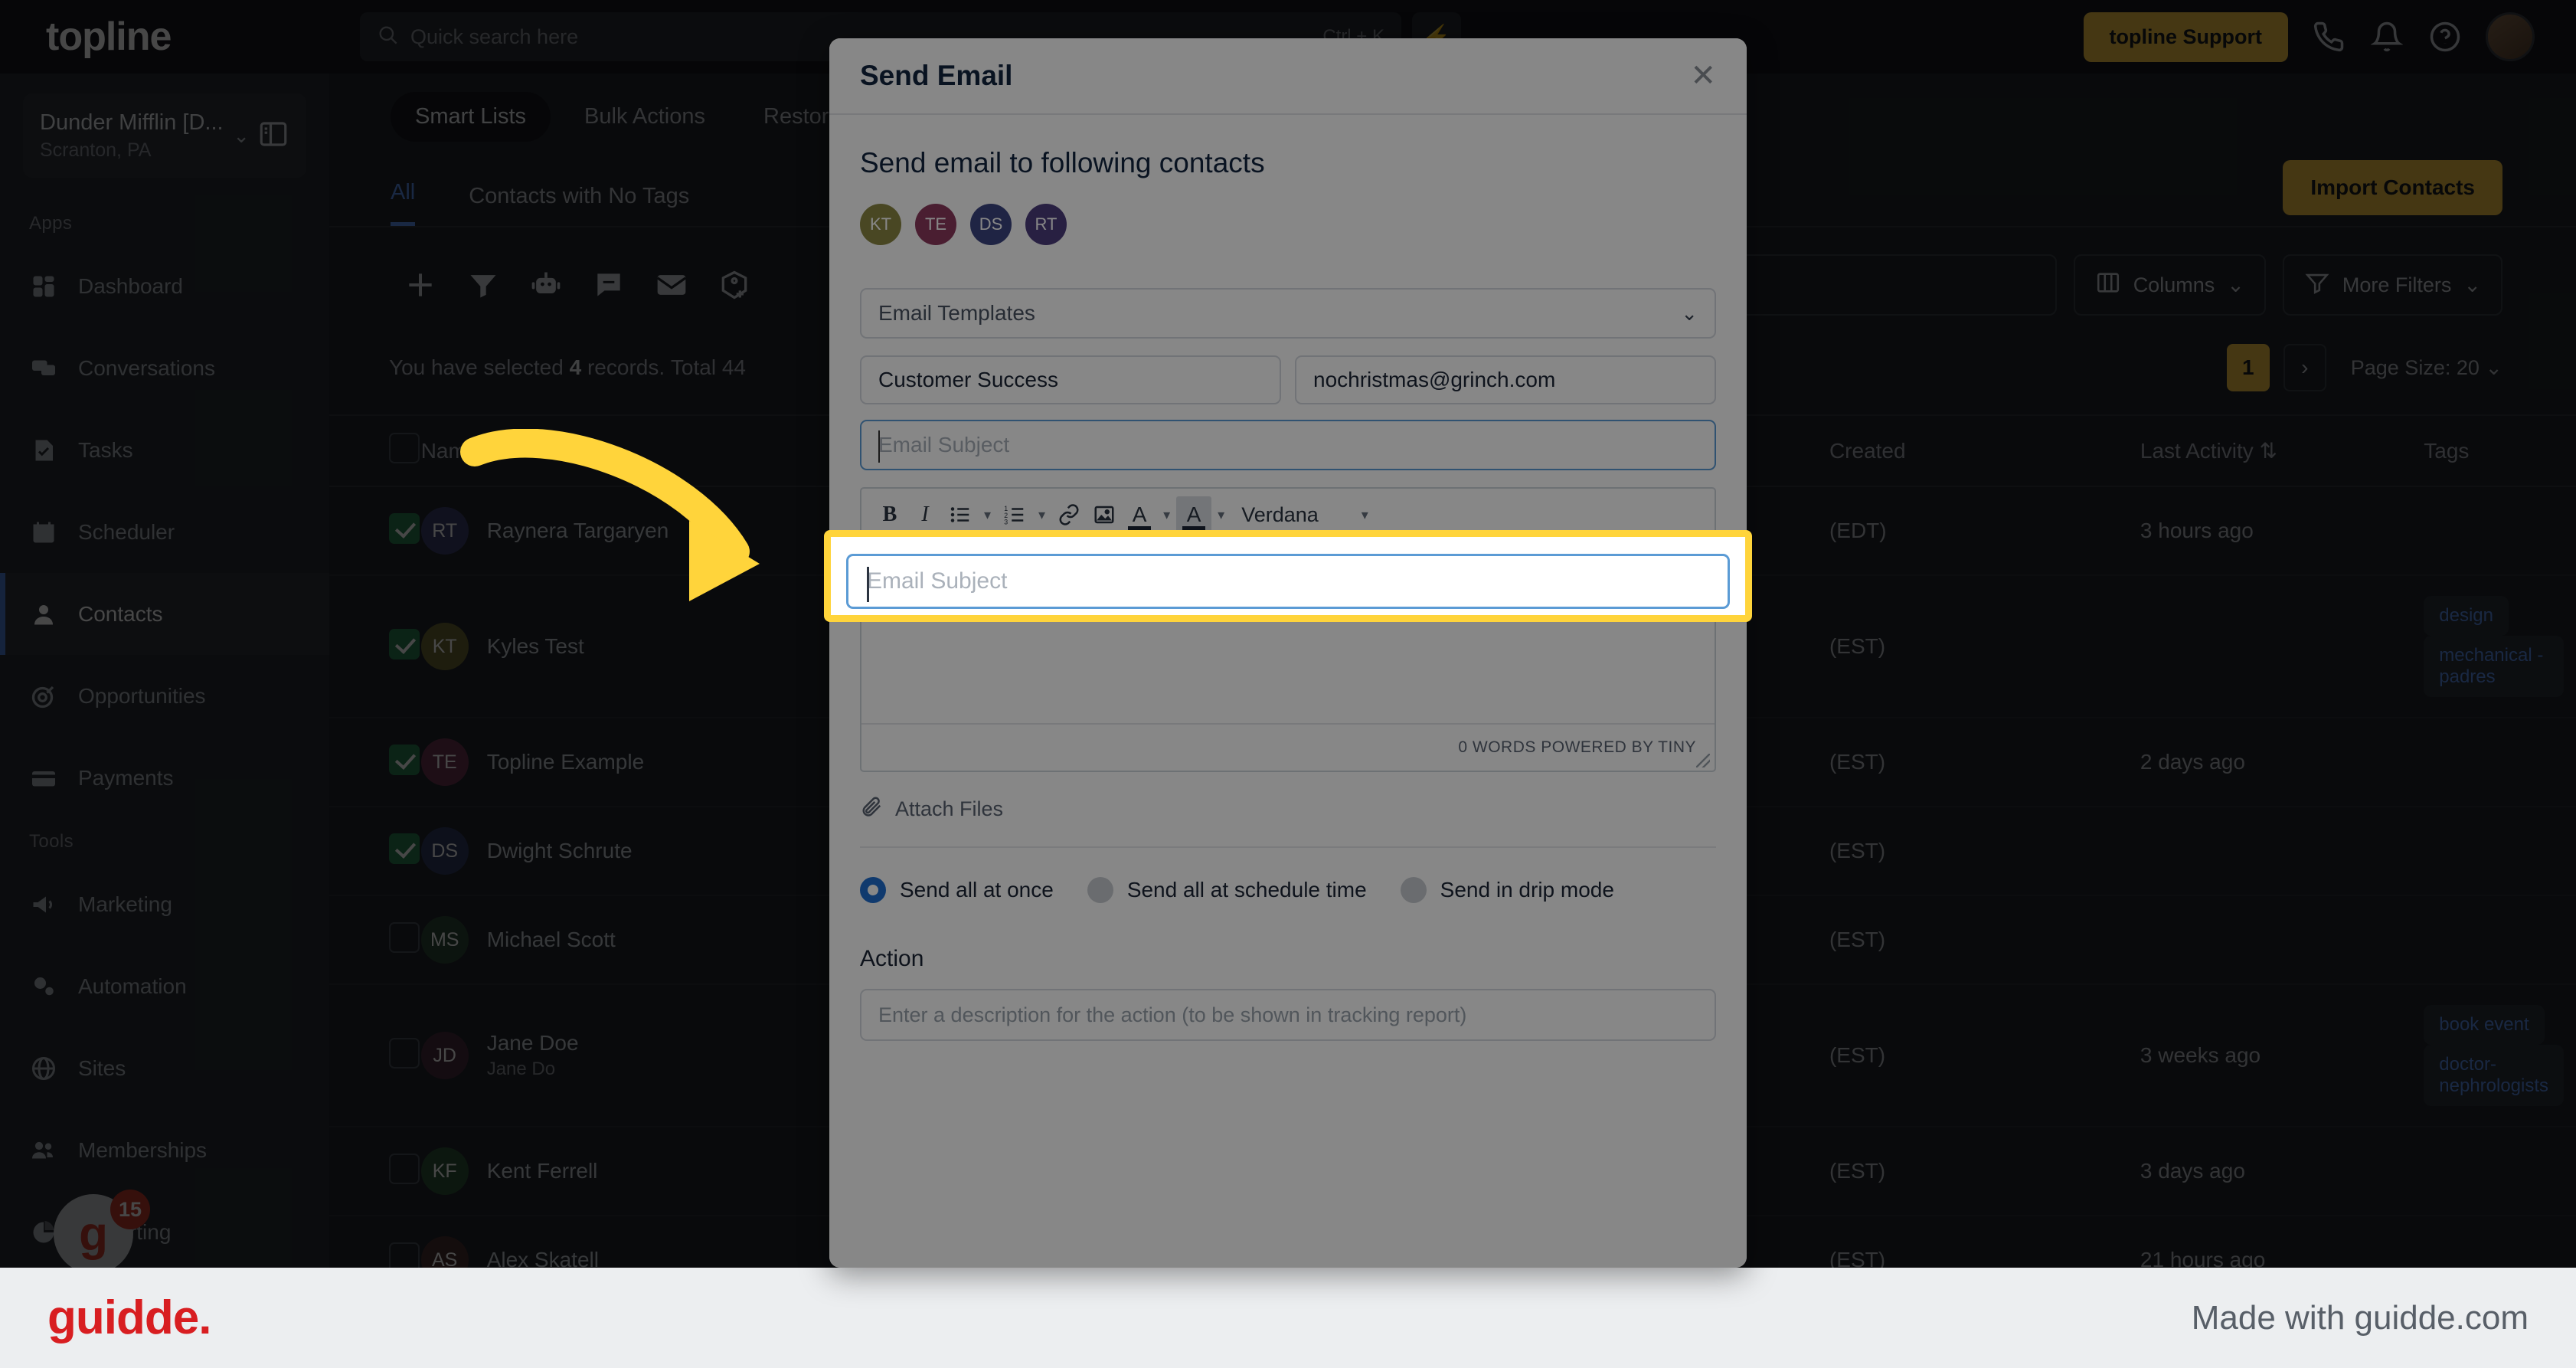 This screenshot has width=2576, height=1368. Describe the element at coordinates (164, 1150) in the screenshot. I see `sidebar-item-memberships: Memberships` at that location.